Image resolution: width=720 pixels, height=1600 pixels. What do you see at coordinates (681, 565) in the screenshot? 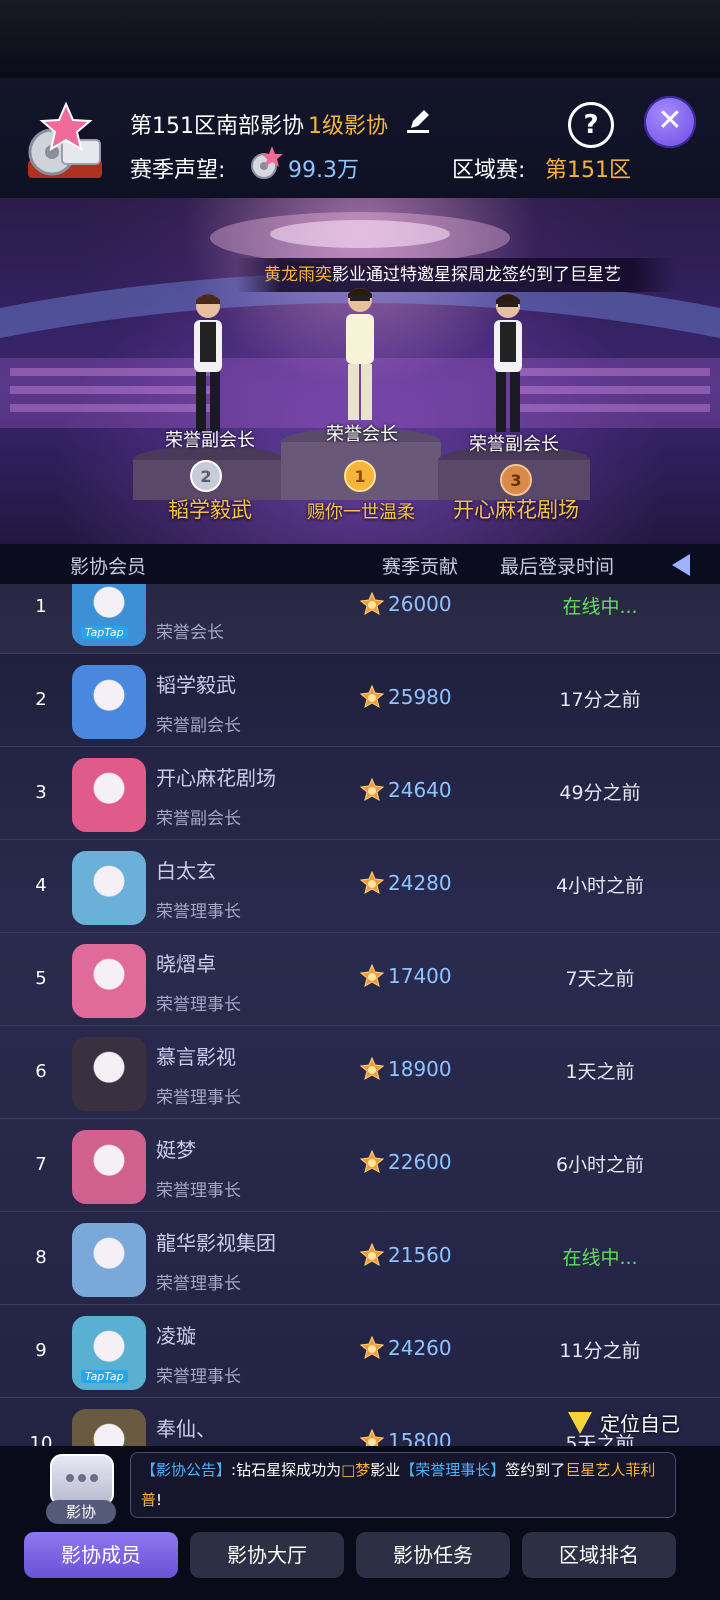
I see `collapse-arrow-icon` at bounding box center [681, 565].